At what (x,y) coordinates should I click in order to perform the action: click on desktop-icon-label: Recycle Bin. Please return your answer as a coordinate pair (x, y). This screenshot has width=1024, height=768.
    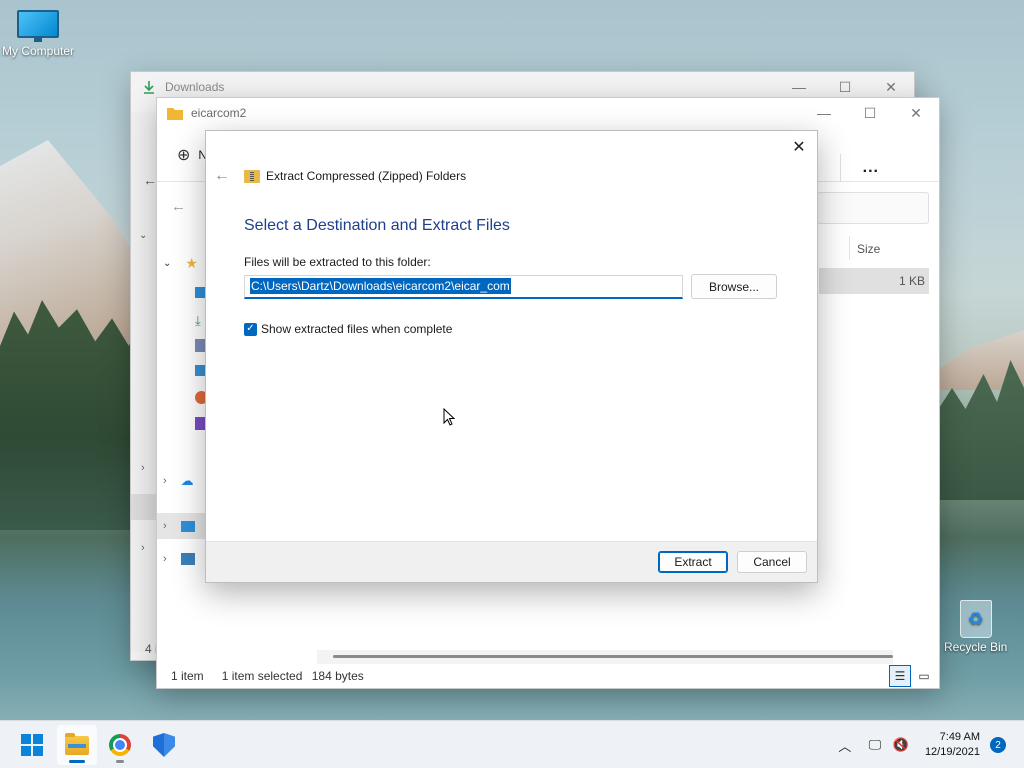
    Looking at the image, I should click on (976, 647).